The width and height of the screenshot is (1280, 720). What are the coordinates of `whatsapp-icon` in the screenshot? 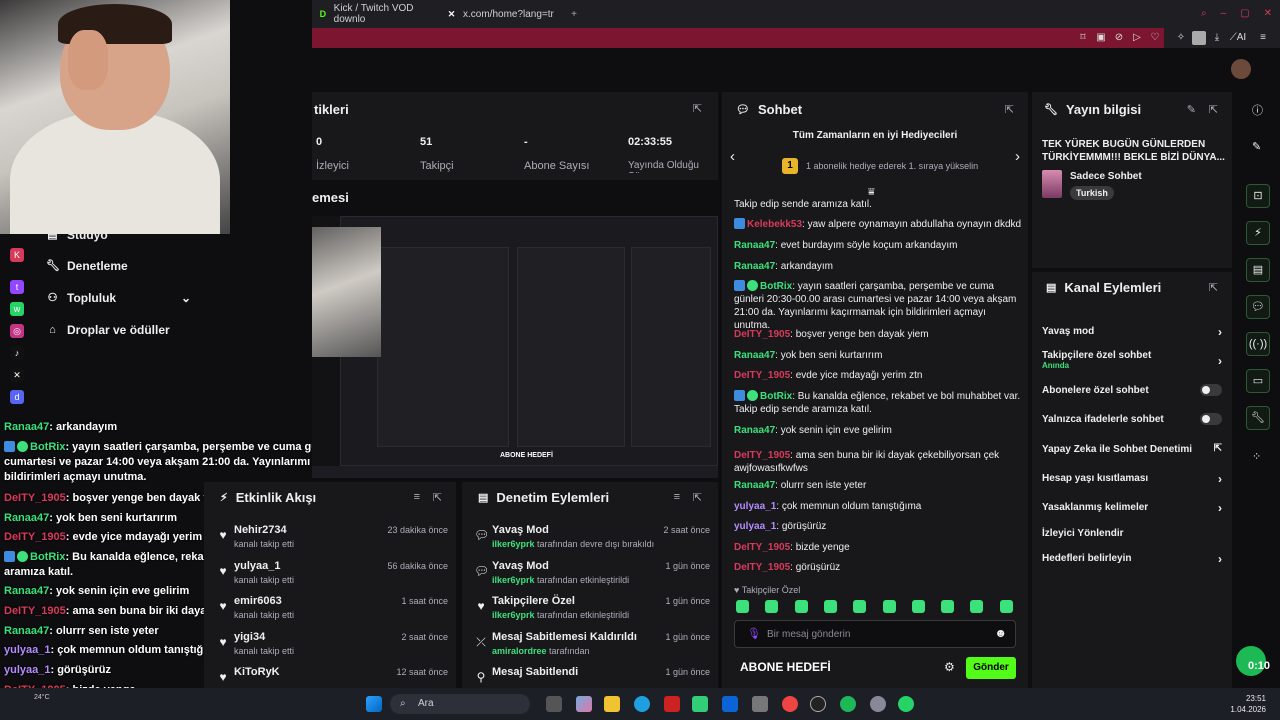 It's located at (906, 704).